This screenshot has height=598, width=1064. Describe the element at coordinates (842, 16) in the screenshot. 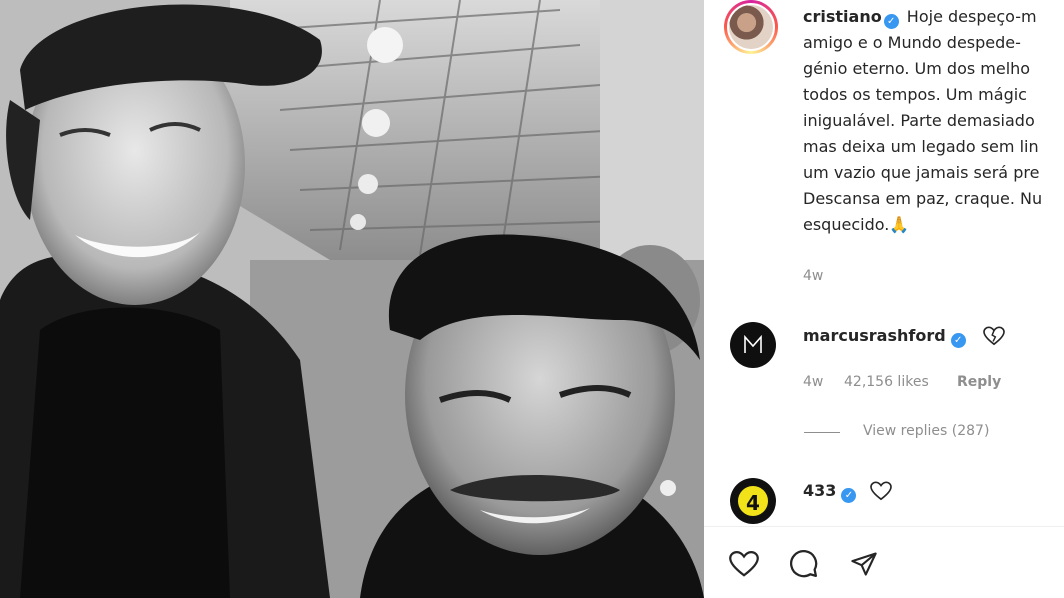

I see `author-username: cristiano` at that location.